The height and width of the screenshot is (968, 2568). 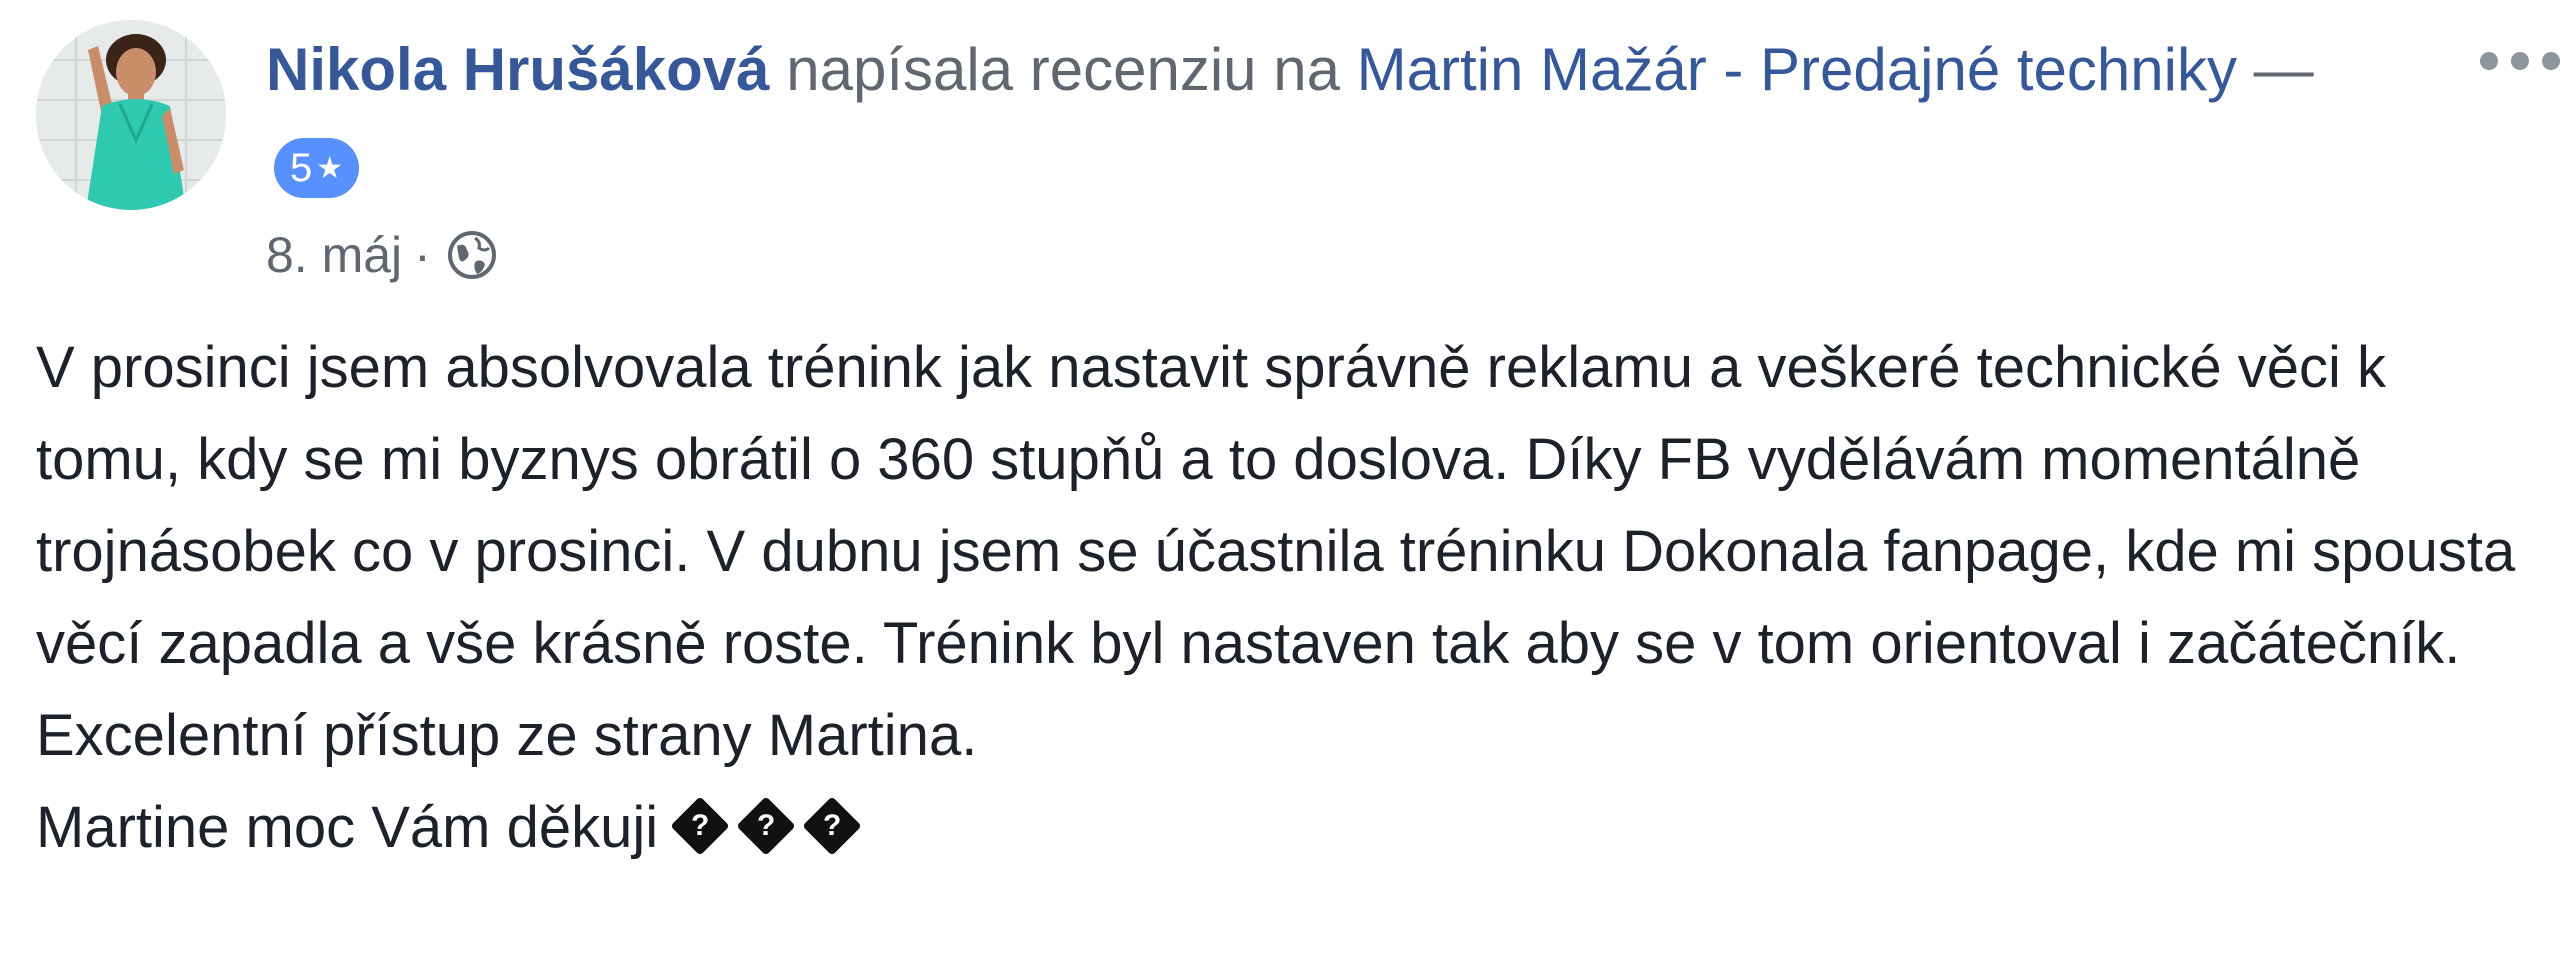 I want to click on post-meta: 8. máj ·, so click(x=382, y=255).